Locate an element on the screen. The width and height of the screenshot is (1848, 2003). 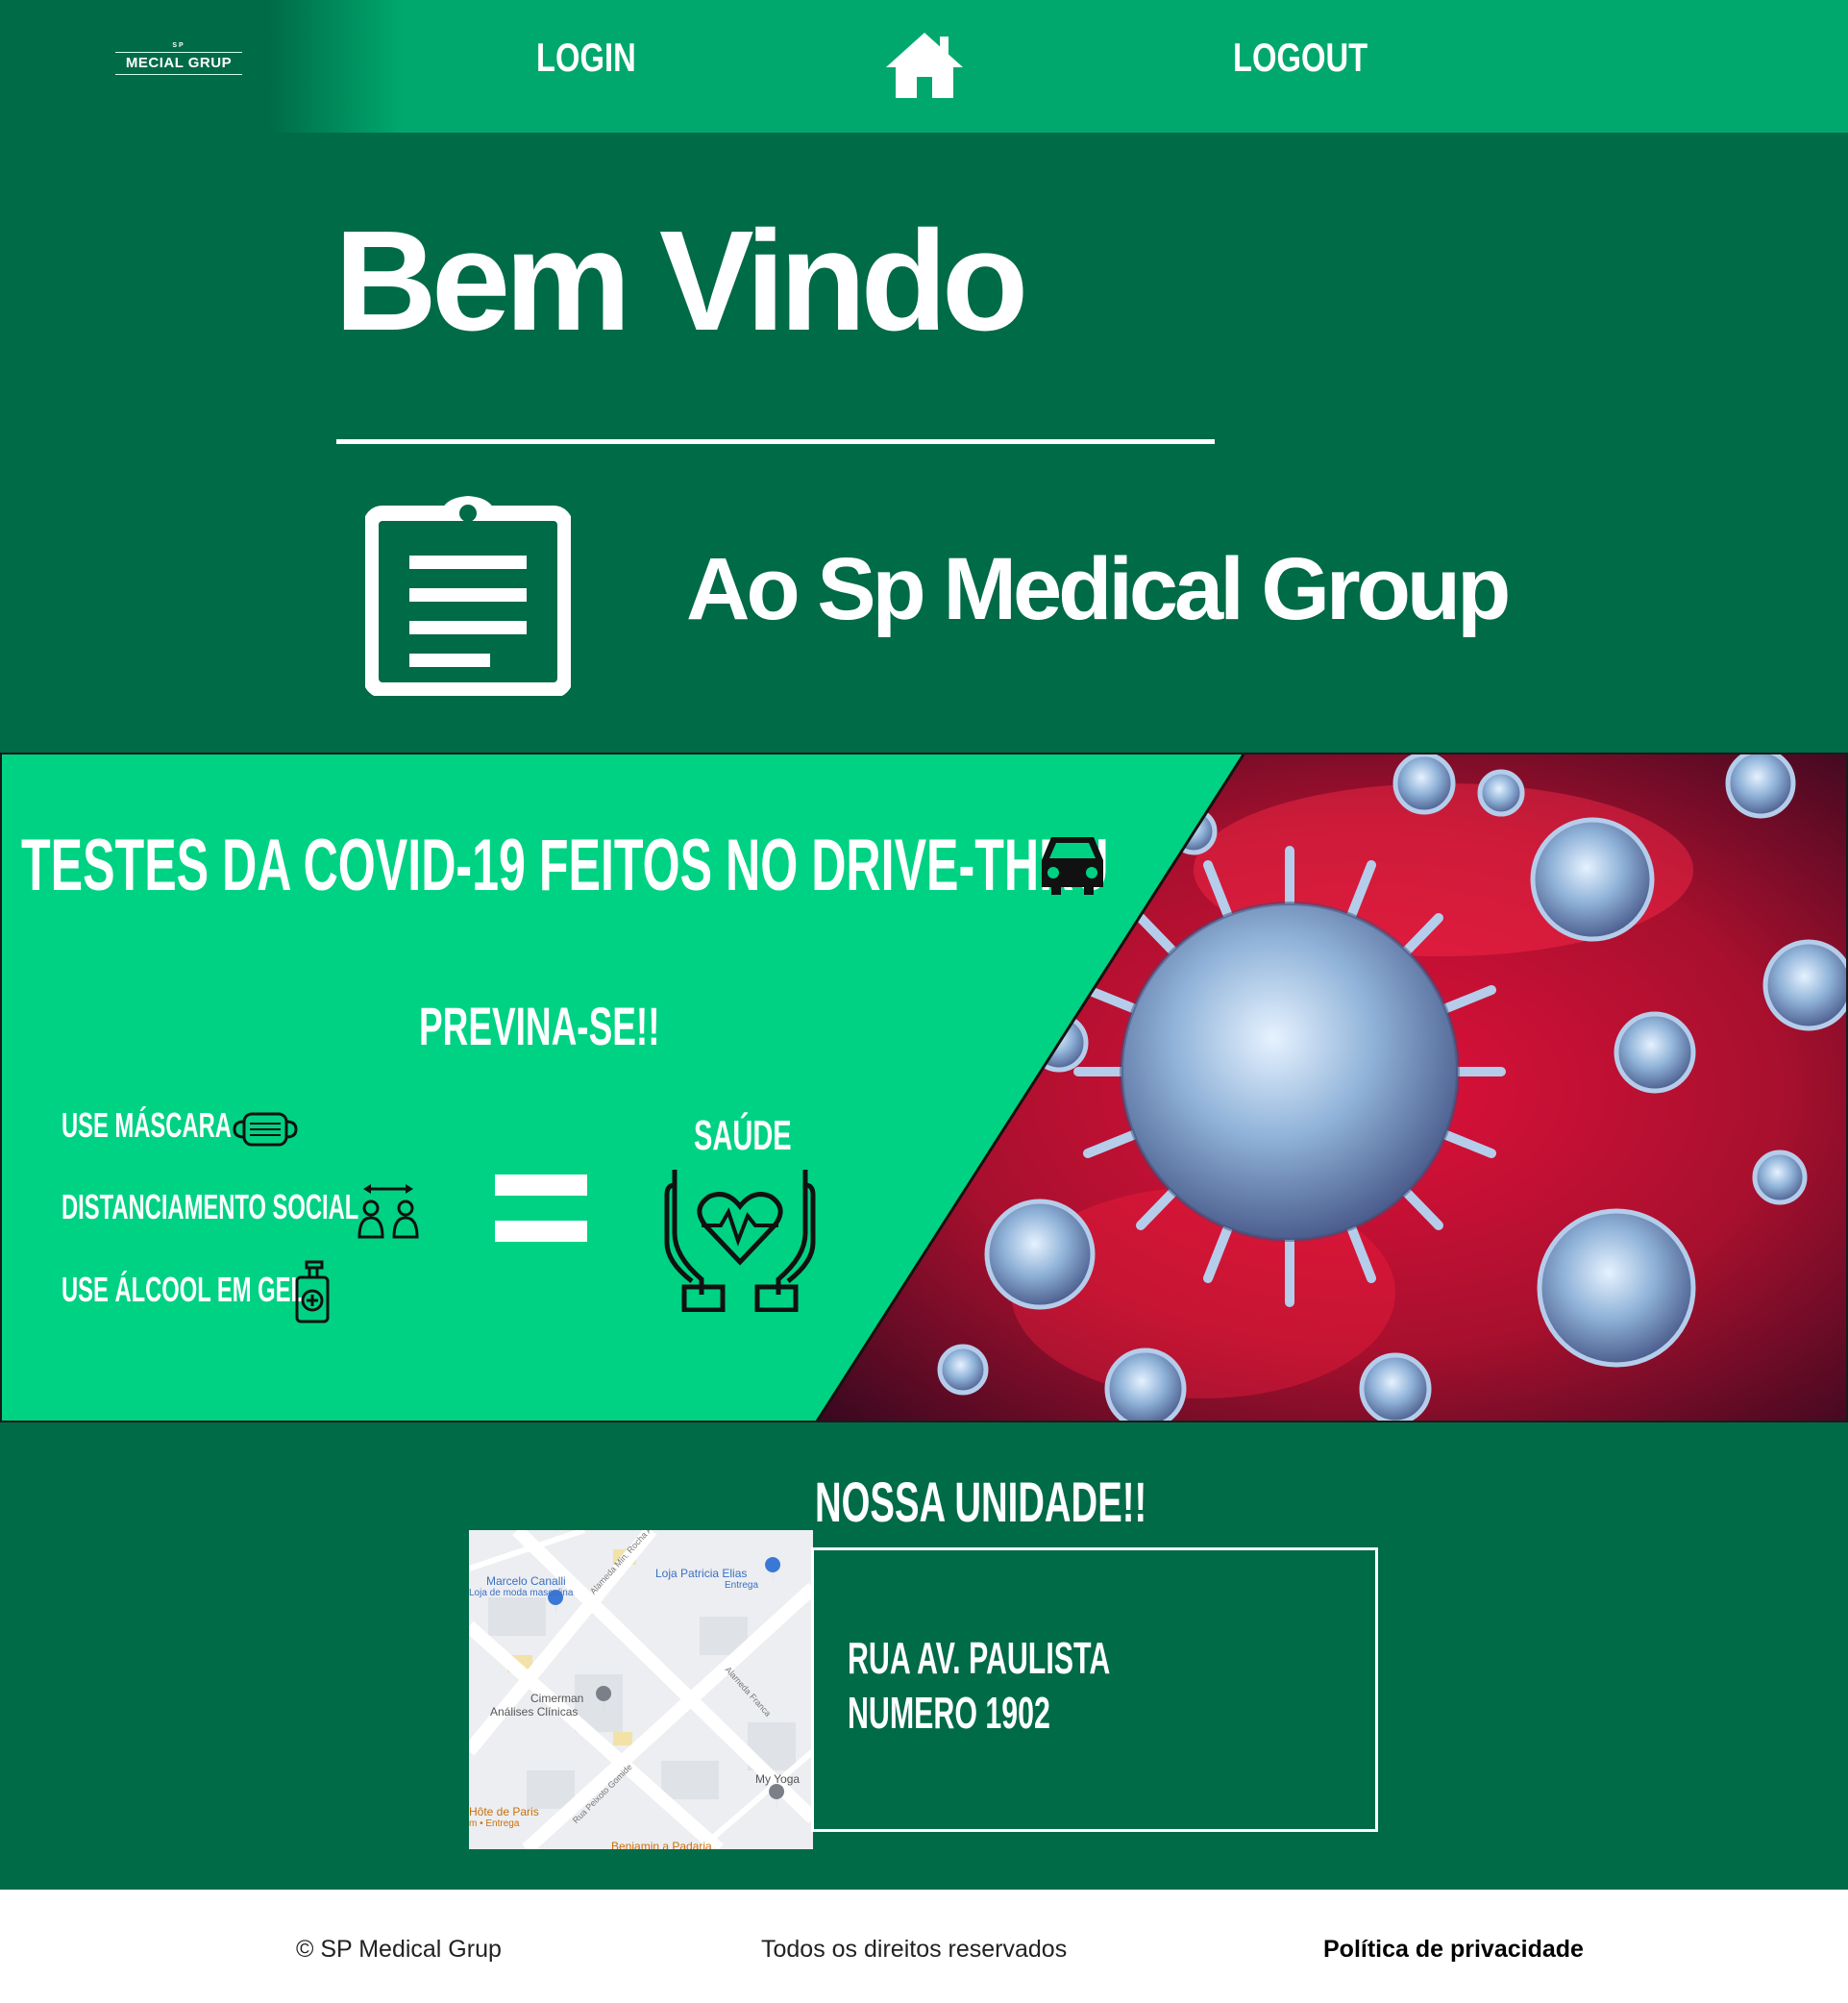
prevent-heading: PREVINA-SE!! is located at coordinates (539, 1026).